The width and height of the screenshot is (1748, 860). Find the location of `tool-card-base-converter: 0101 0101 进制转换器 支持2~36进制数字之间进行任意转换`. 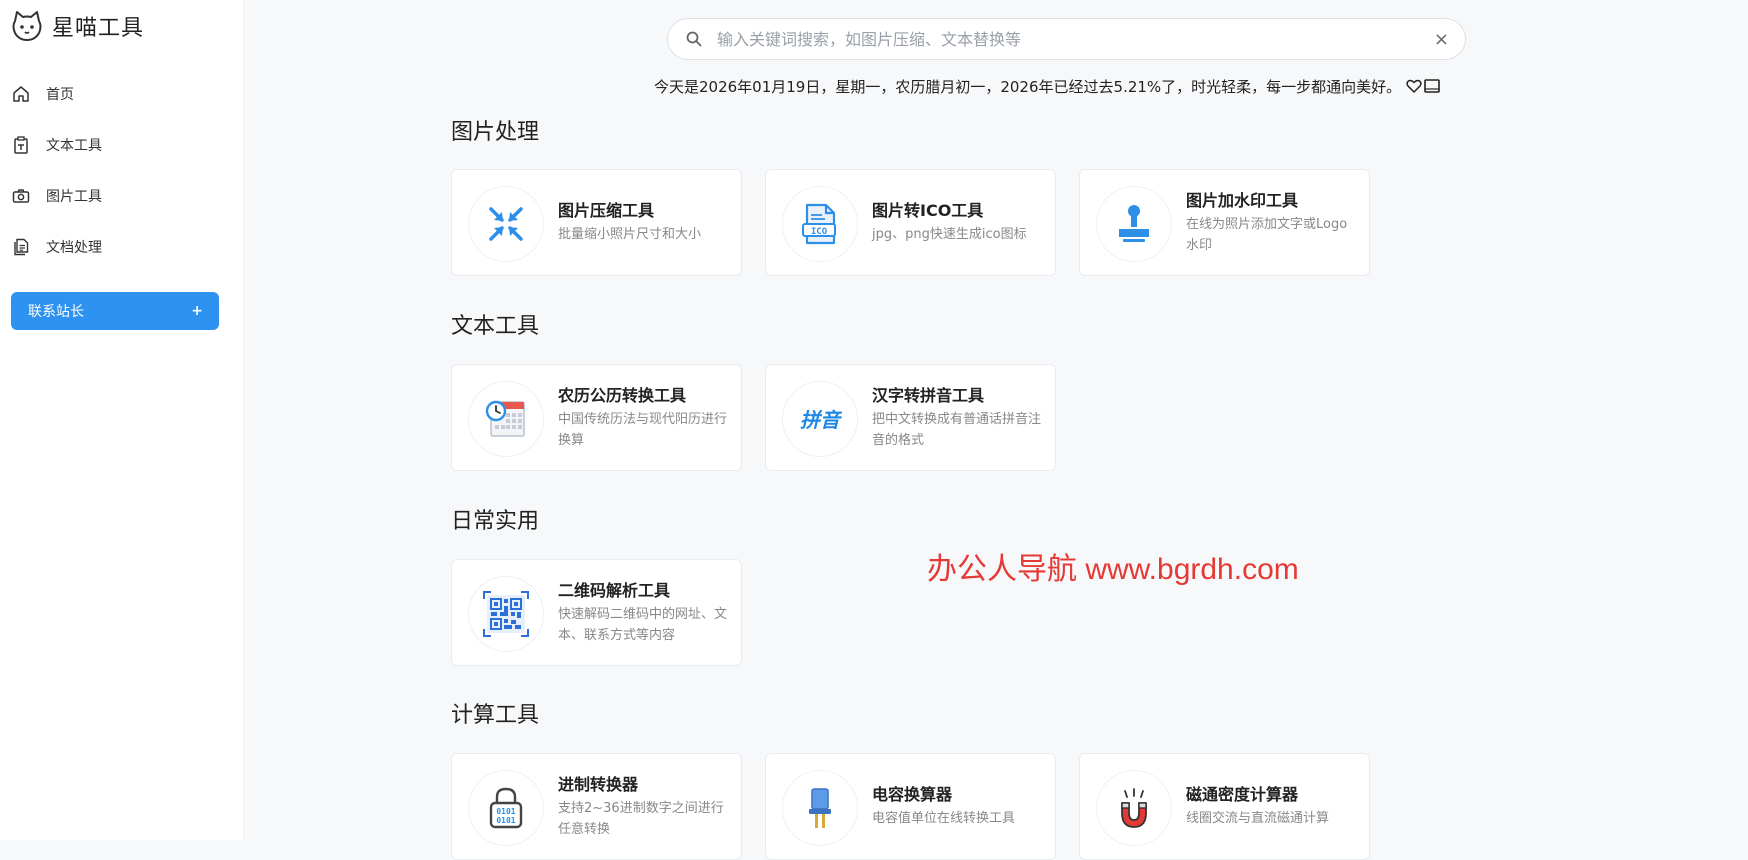

tool-card-base-converter: 0101 0101 进制转换器 支持2~36进制数字之间进行任意转换 is located at coordinates (596, 806).